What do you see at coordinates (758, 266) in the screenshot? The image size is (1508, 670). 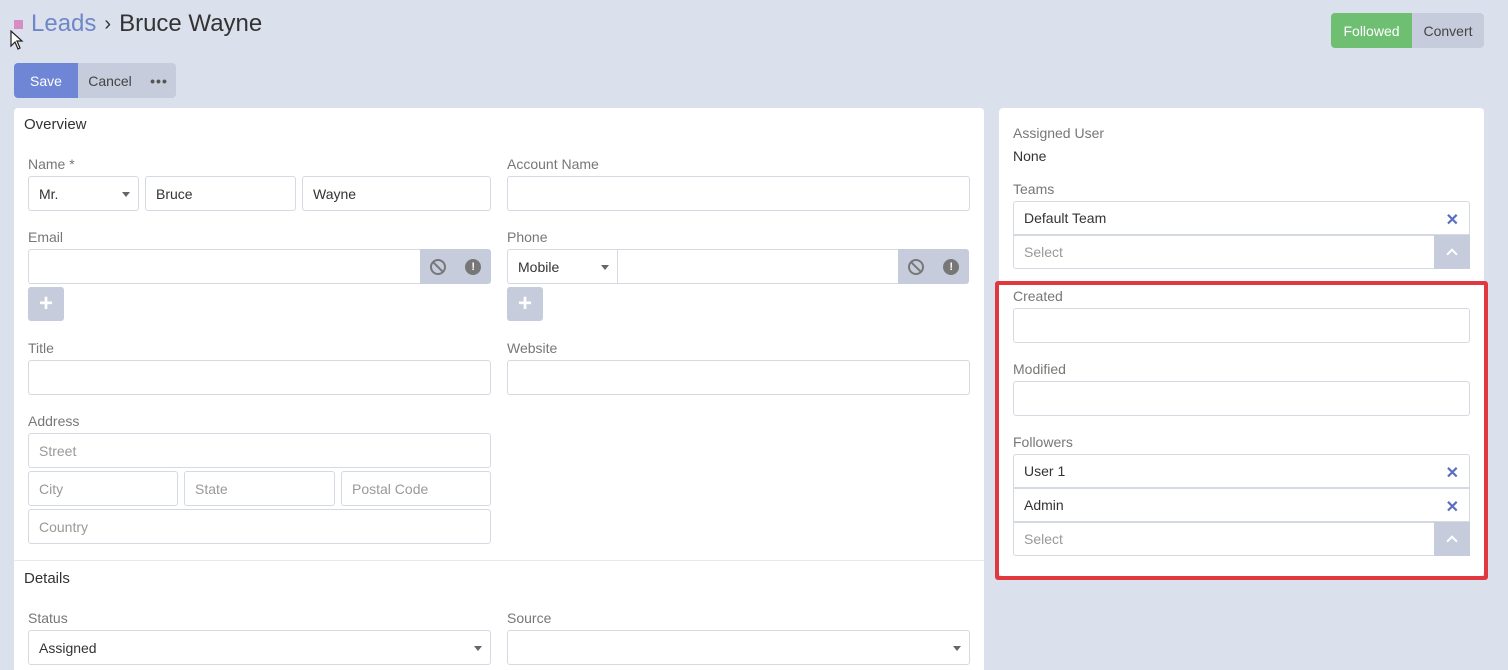 I see `phone-input` at bounding box center [758, 266].